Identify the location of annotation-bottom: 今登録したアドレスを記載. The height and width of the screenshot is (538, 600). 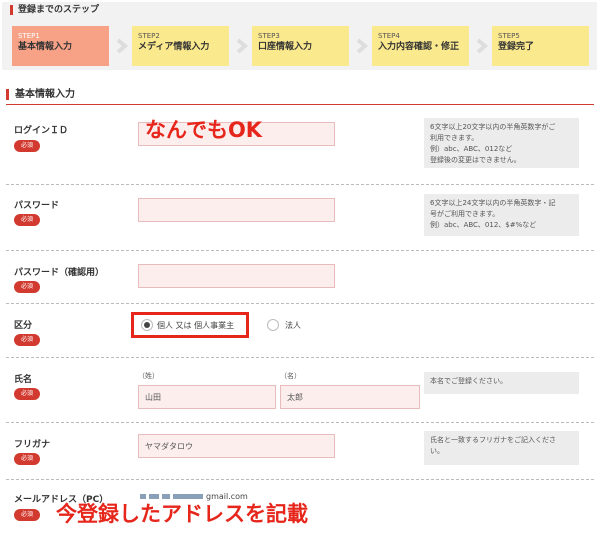
(182, 514).